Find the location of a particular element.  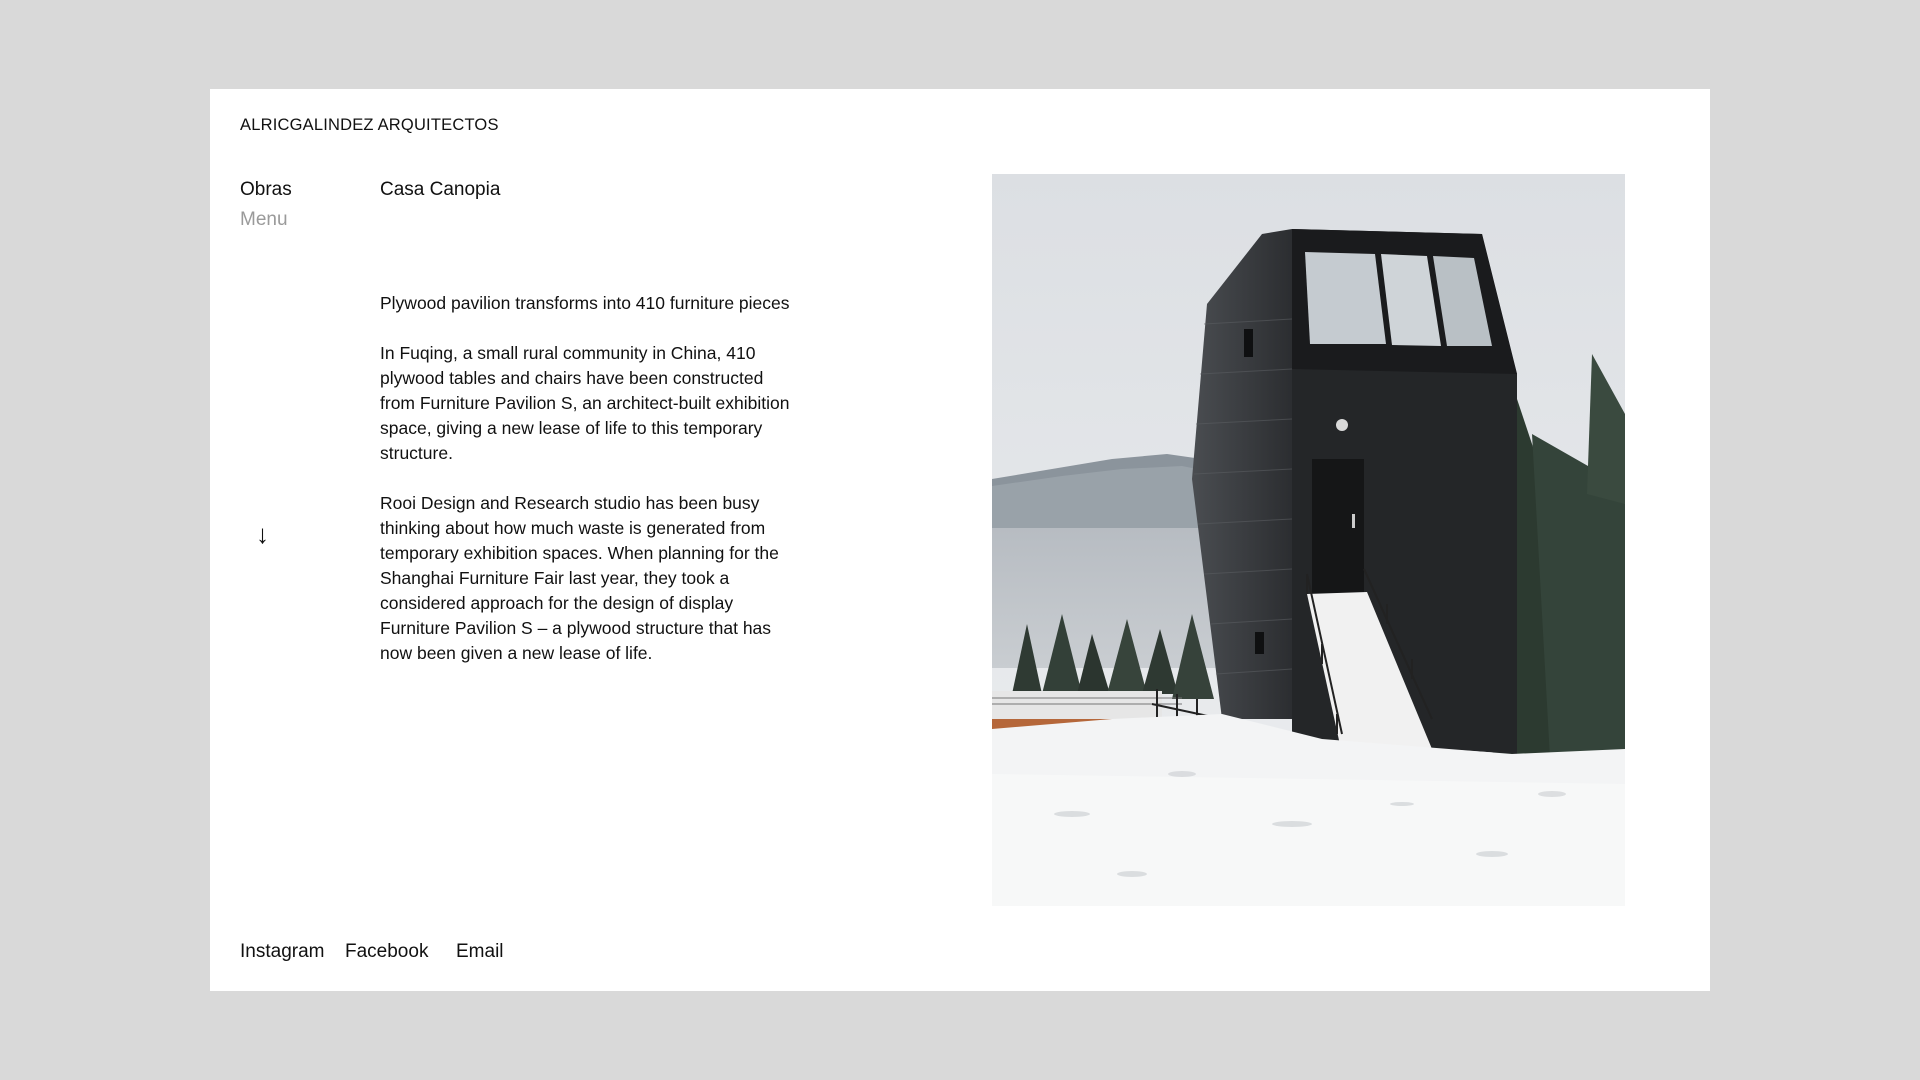

facebook-link: Facebook is located at coordinates (386, 952).